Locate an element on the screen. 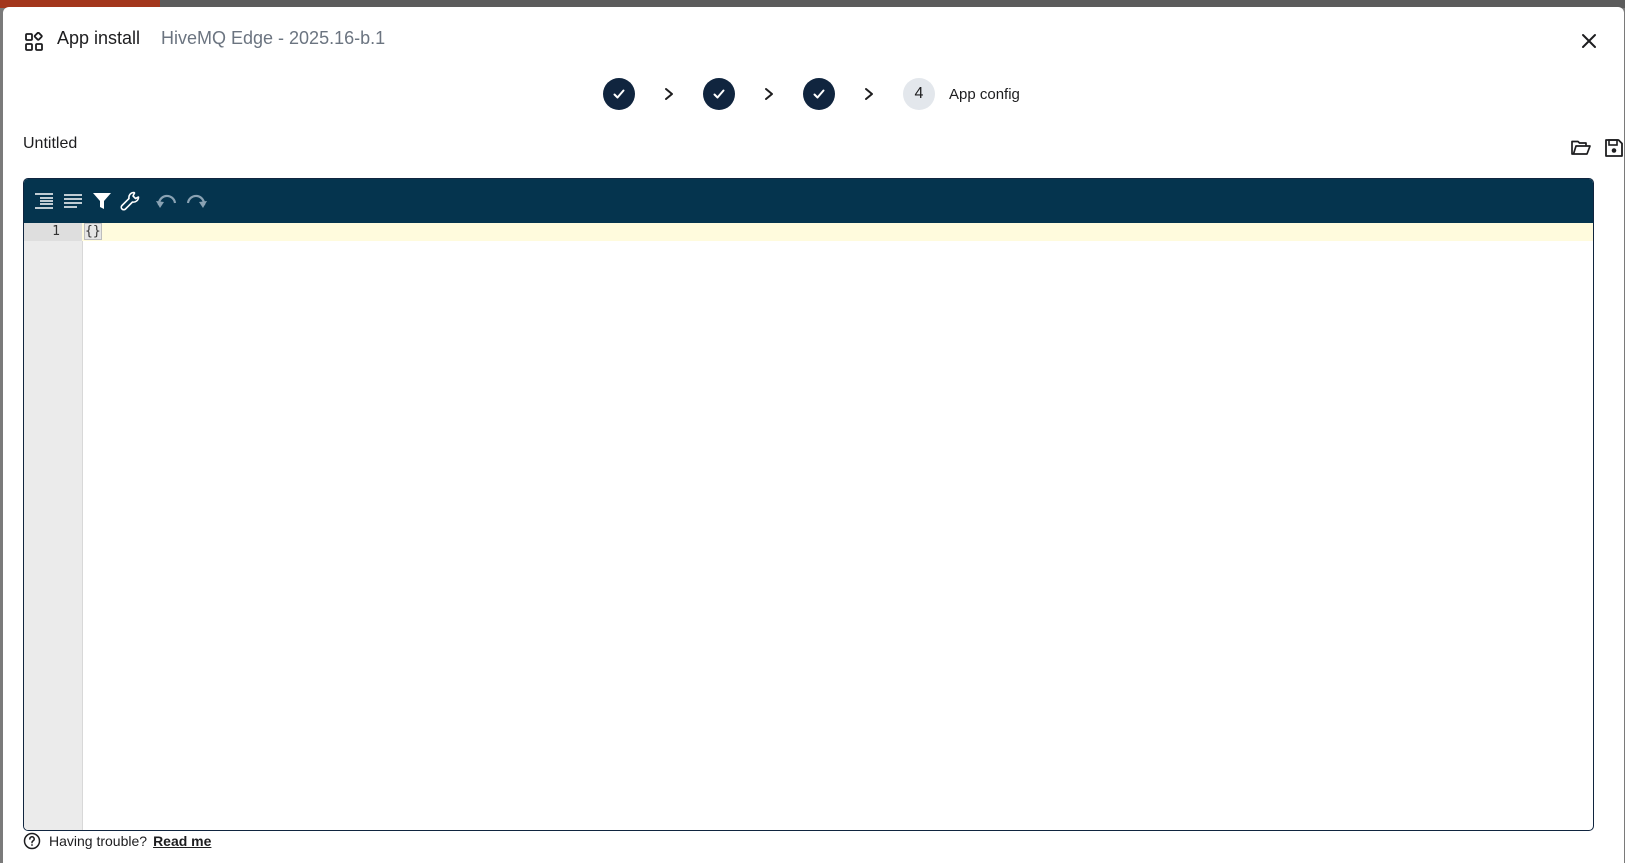  step-2-complete is located at coordinates (719, 94).